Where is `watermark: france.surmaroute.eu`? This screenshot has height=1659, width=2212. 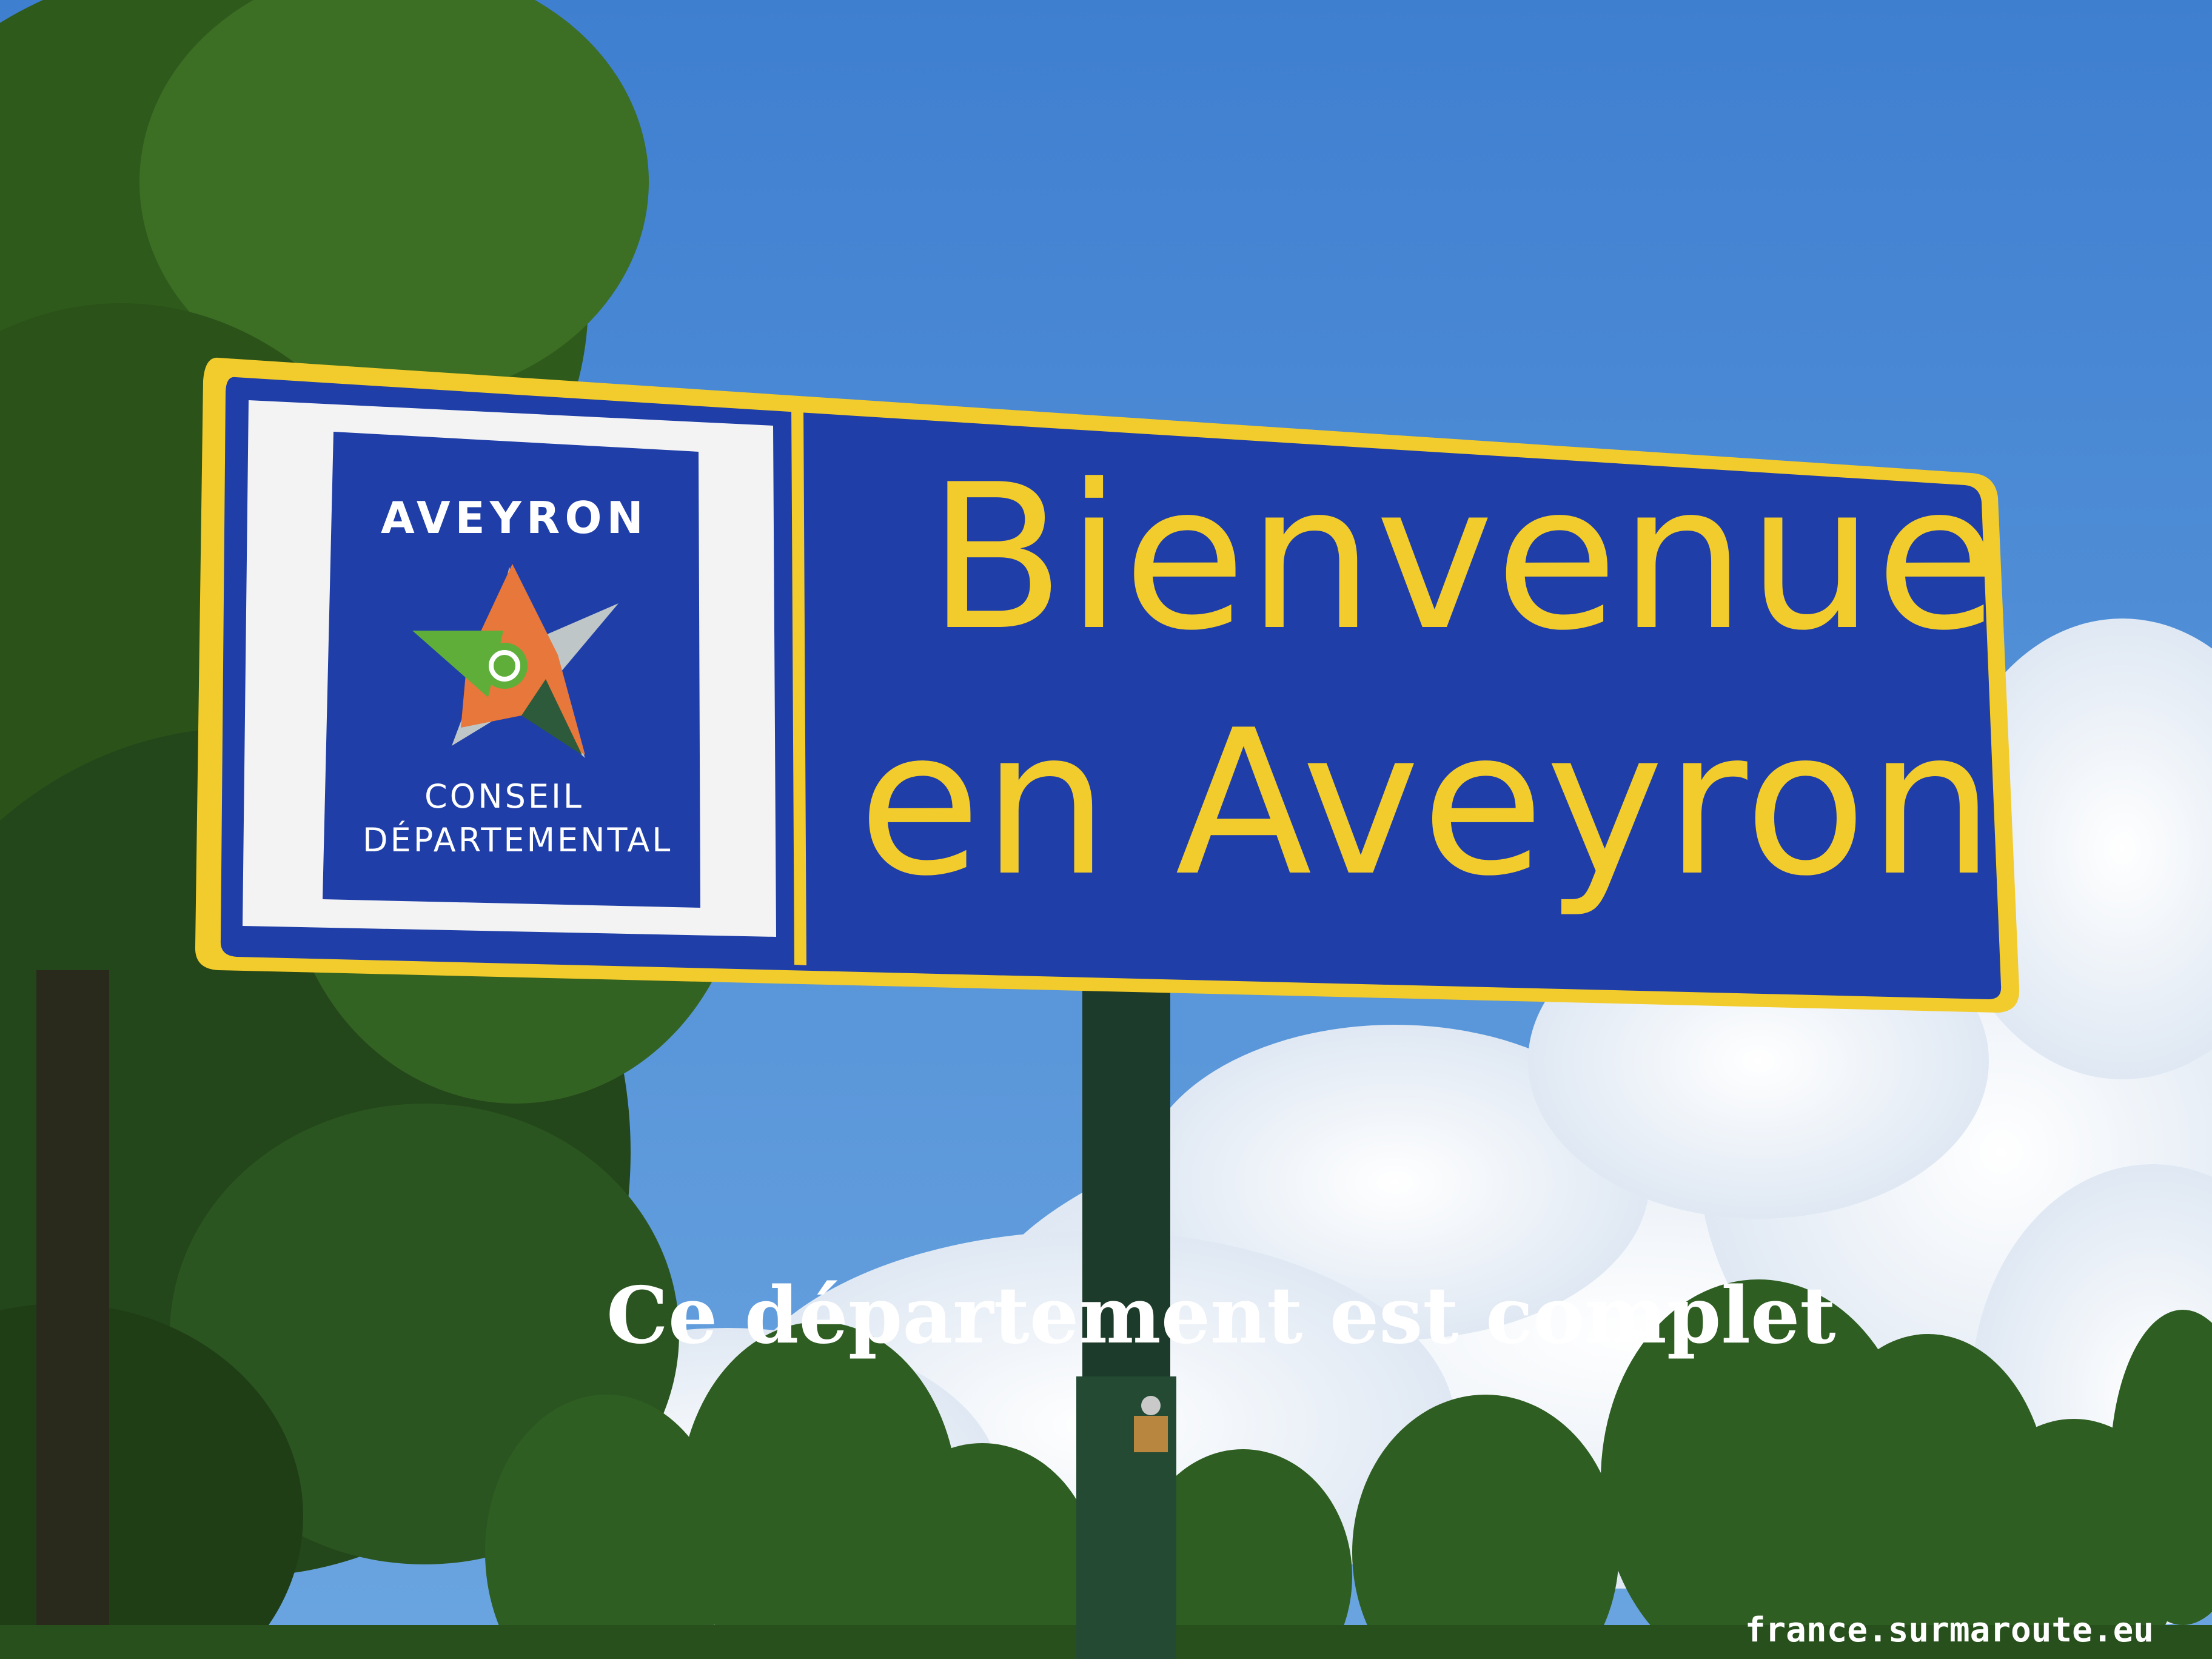
watermark: france.surmaroute.eu is located at coordinates (1949, 1630).